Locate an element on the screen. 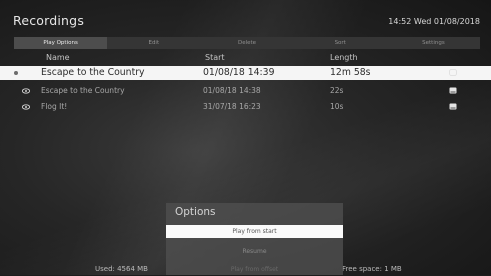  column-header-start: Start is located at coordinates (215, 57).